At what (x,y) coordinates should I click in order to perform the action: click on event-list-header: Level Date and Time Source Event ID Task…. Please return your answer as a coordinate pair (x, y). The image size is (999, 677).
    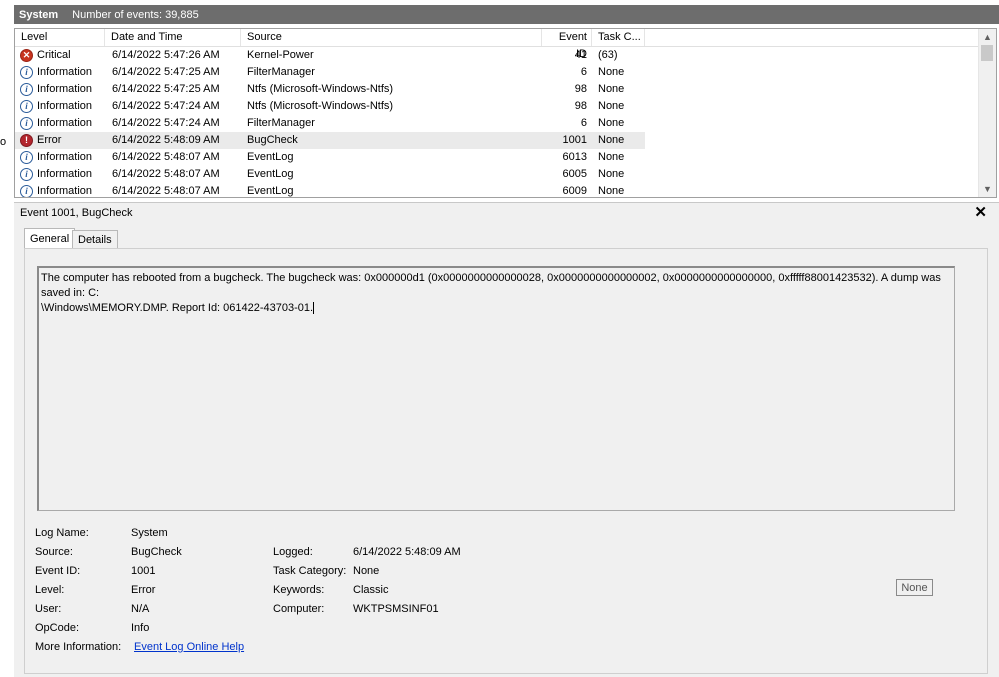
    Looking at the image, I should click on (496, 44).